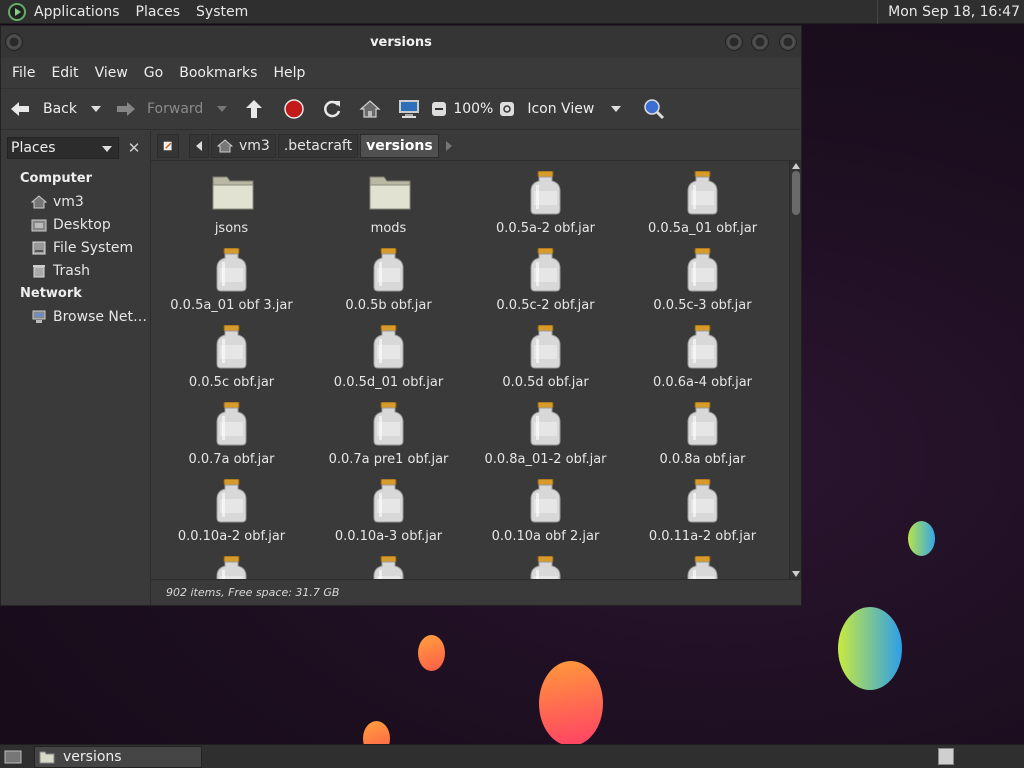 Image resolution: width=1024 pixels, height=768 pixels. I want to click on file-item: 0.0.11a-2 obf.jar, so click(702, 509).